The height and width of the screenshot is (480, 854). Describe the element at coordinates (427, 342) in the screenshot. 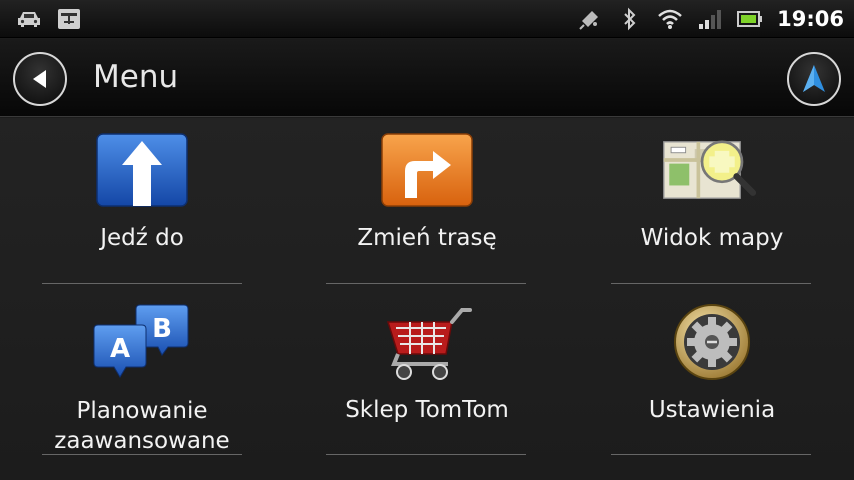

I see `shop-cart-icon` at that location.